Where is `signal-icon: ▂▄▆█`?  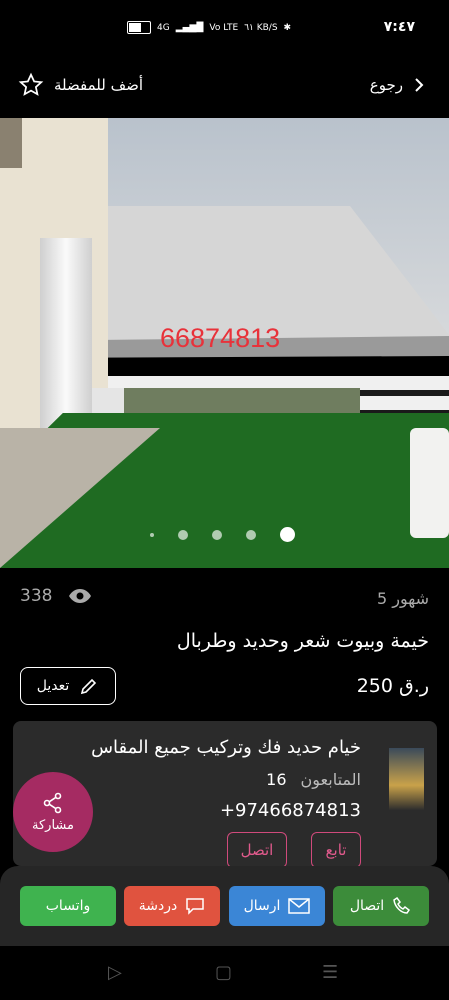
signal-icon: ▂▄▆█ is located at coordinates (189, 27).